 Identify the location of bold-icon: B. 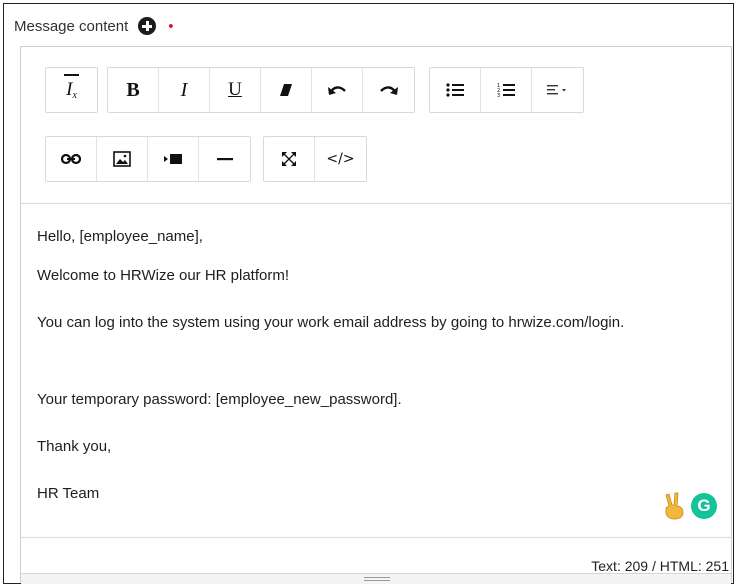
(133, 89).